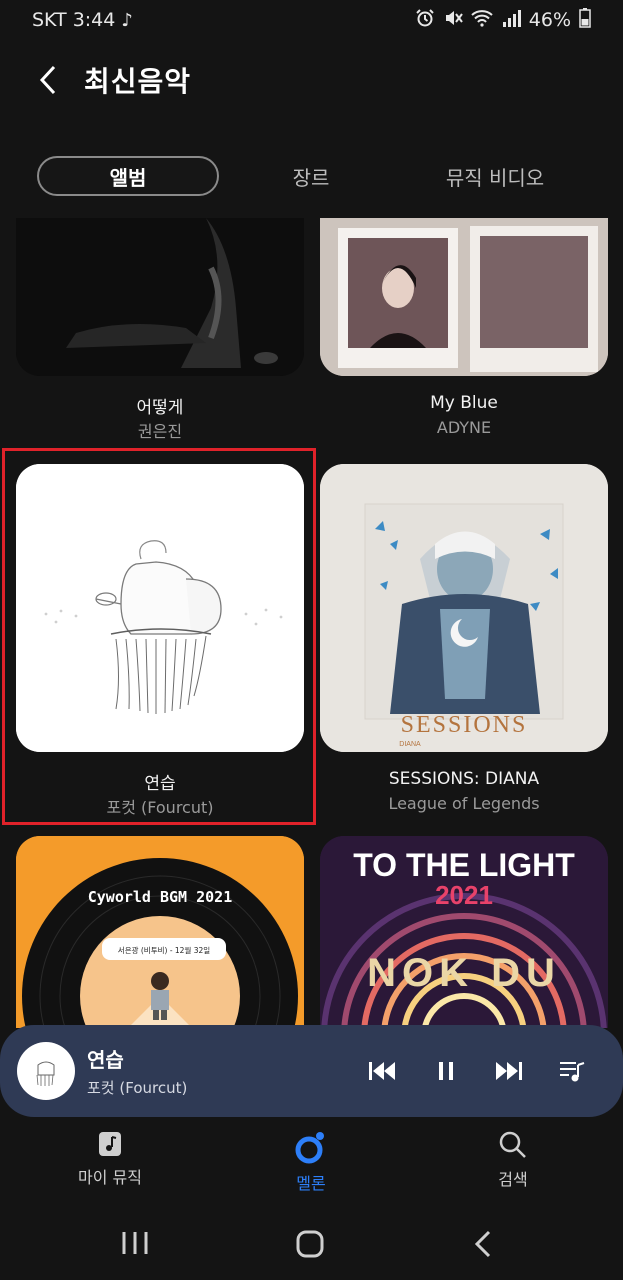 The image size is (623, 1280). What do you see at coordinates (549, 20) in the screenshot?
I see `battery-percent: 46%` at bounding box center [549, 20].